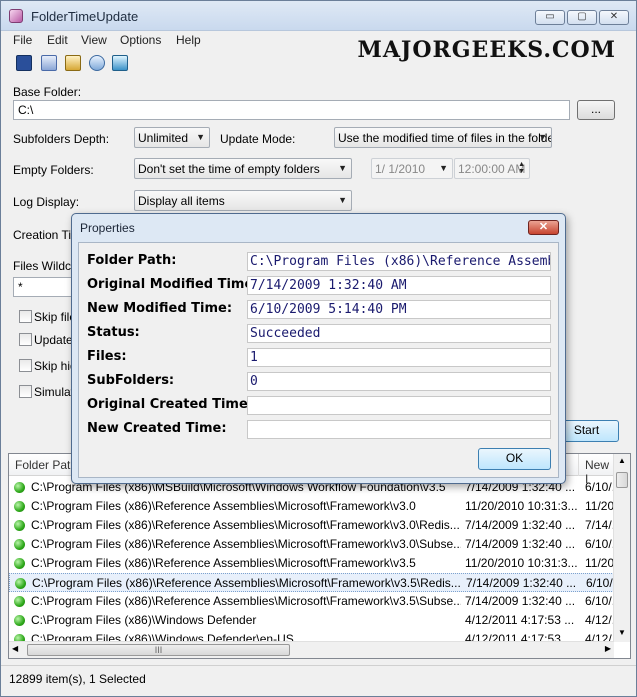 The height and width of the screenshot is (697, 637). Describe the element at coordinates (318, 16) in the screenshot. I see `title-bar: FolderTimeUpdate ▭ ▢ ✕` at that location.